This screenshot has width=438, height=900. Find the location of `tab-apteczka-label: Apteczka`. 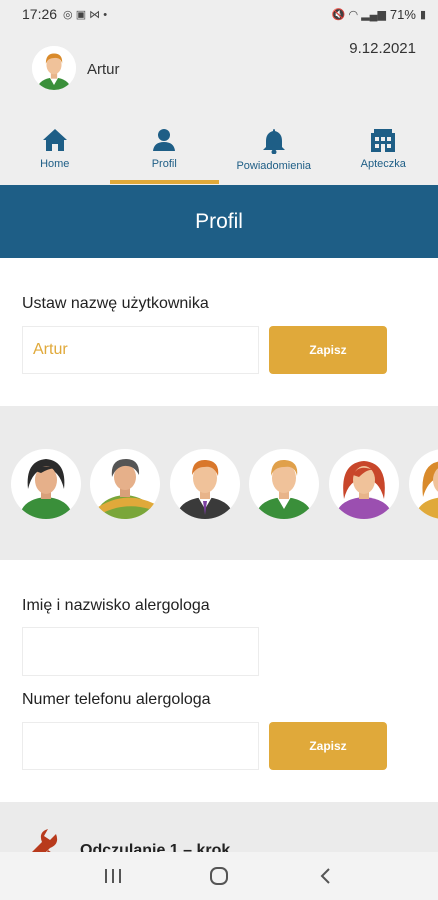

tab-apteczka-label: Apteczka is located at coordinates (383, 164).